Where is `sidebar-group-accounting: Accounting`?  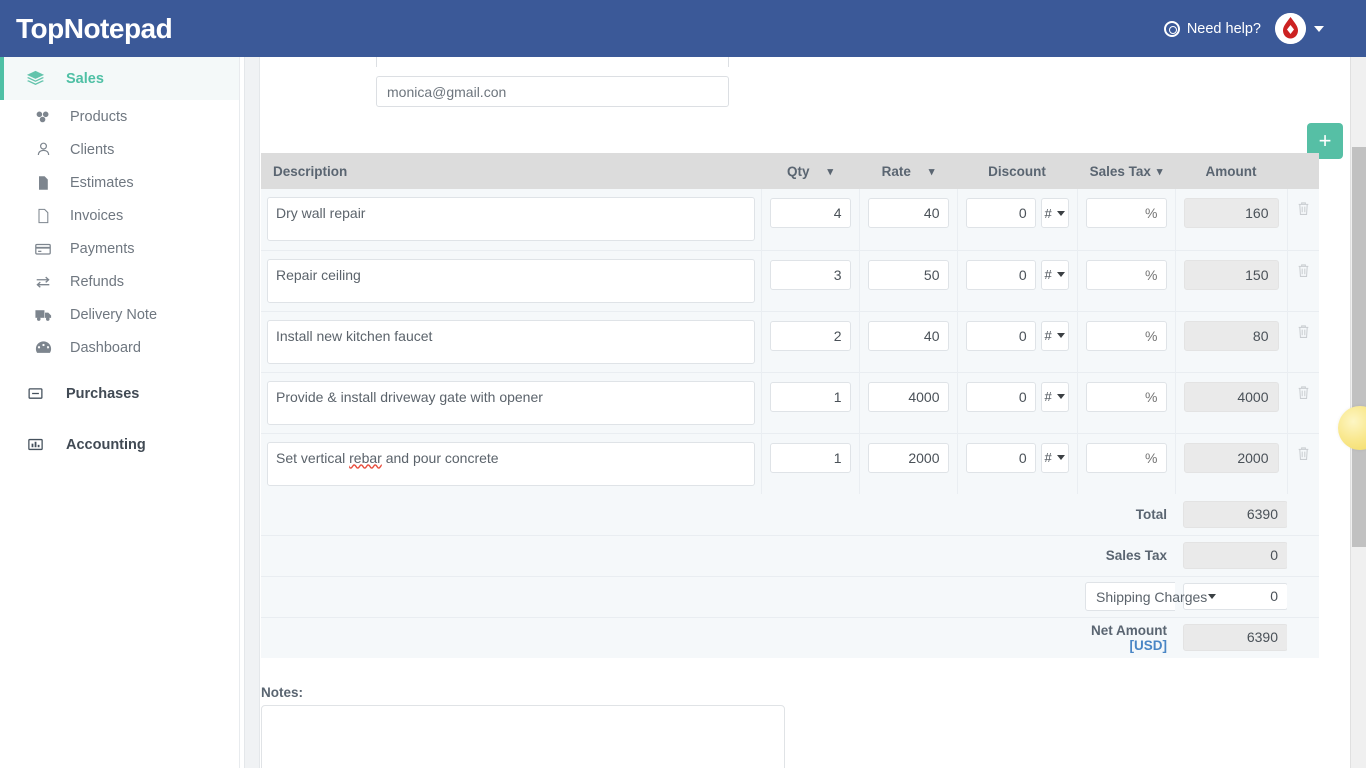 sidebar-group-accounting: Accounting is located at coordinates (119, 444).